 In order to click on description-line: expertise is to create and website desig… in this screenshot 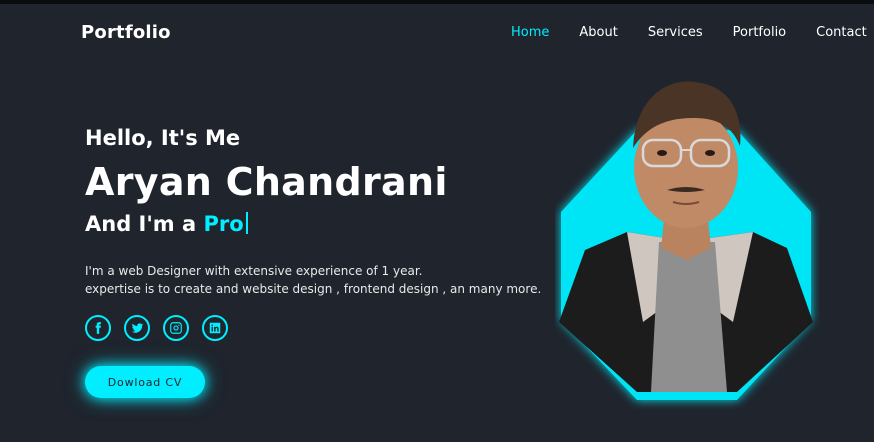, I will do `click(313, 289)`.